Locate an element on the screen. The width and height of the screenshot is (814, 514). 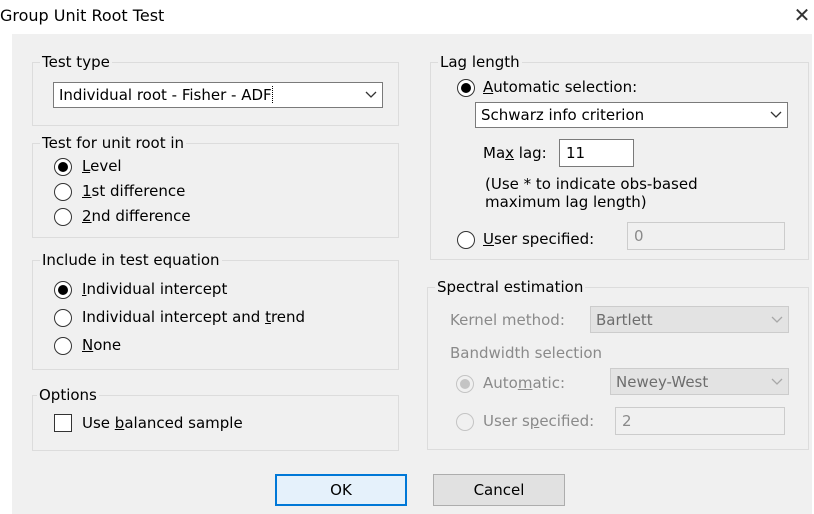
radio-intercept-and-trend-label: Individual intercept and trend is located at coordinates (193, 317).